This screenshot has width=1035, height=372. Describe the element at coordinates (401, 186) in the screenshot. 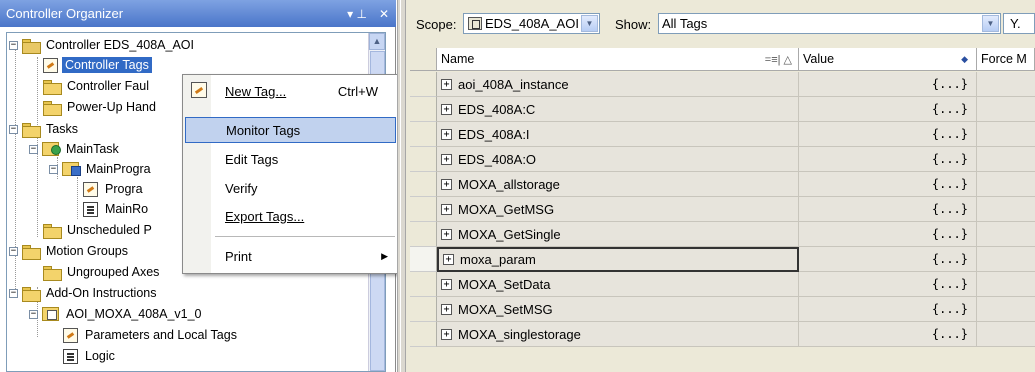

I see `pane-splitter` at that location.